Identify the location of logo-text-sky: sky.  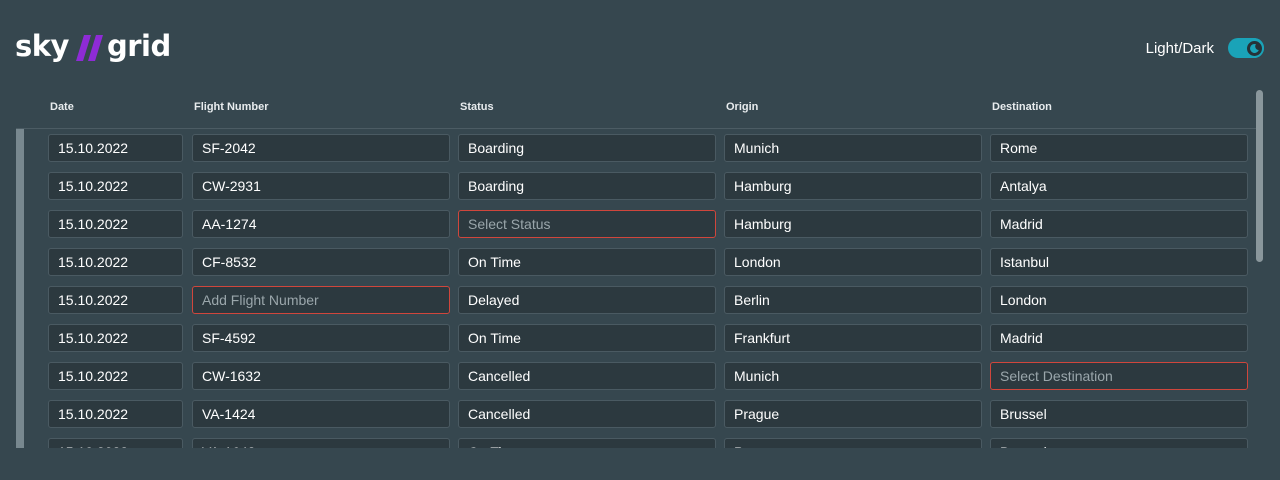
(42, 46).